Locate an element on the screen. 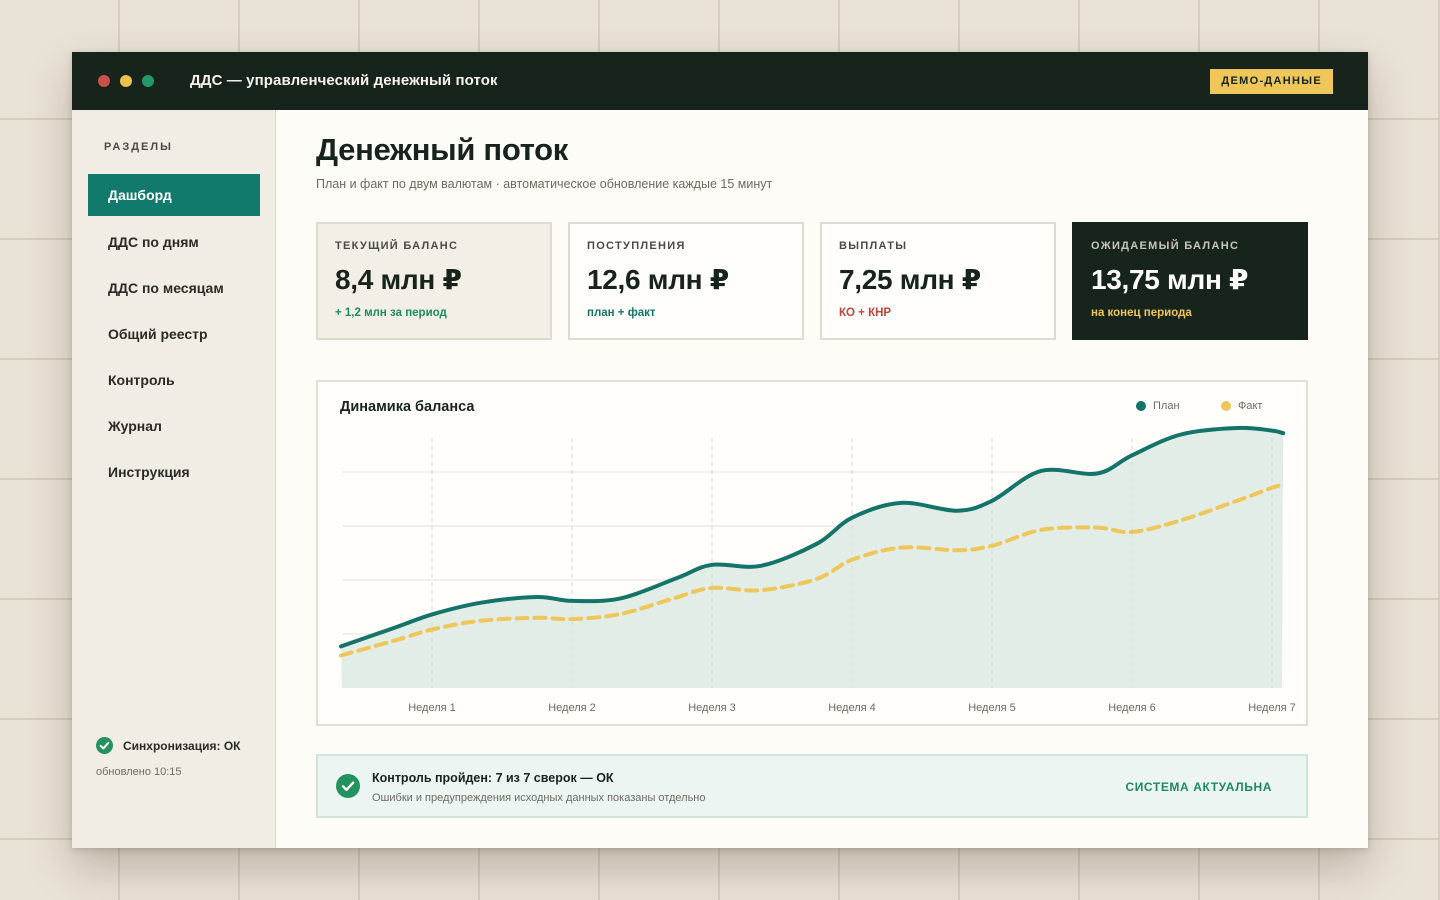  sidebar-item-cashflow-monthly: ДДС по месяцам is located at coordinates (174, 288).